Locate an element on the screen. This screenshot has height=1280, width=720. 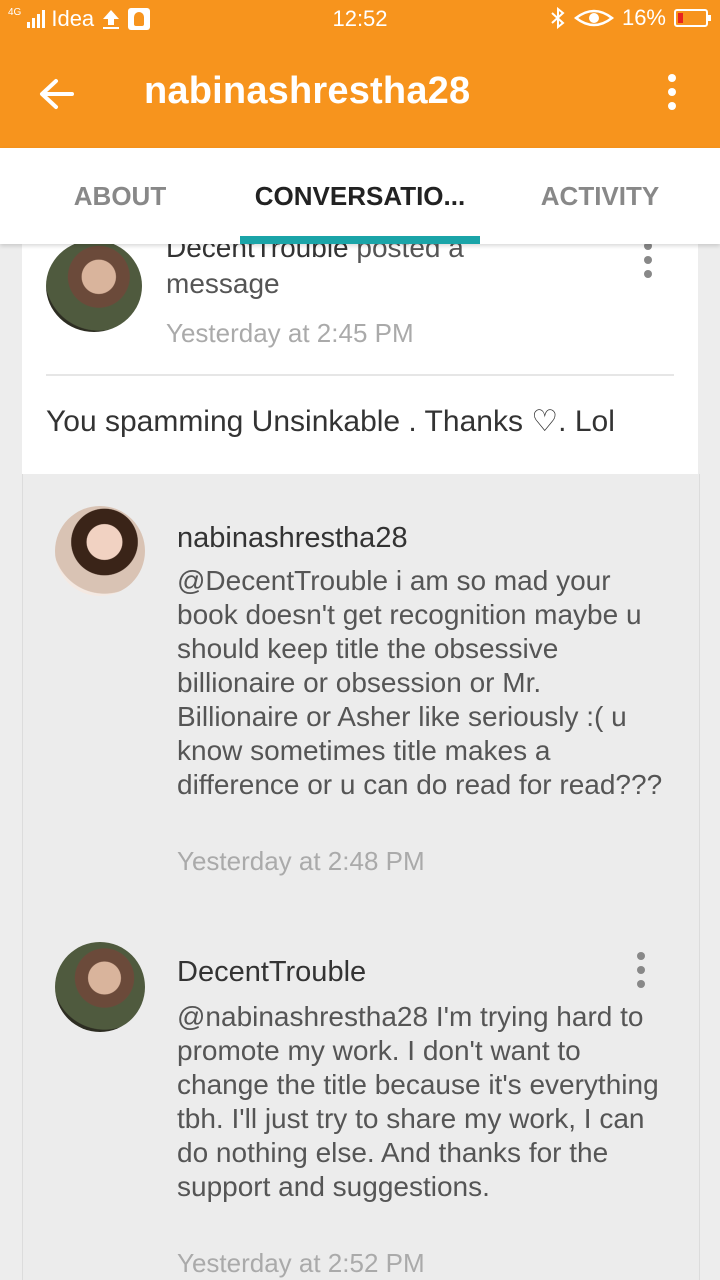
tab-activity-label: ACTIVITY is located at coordinates (600, 195).